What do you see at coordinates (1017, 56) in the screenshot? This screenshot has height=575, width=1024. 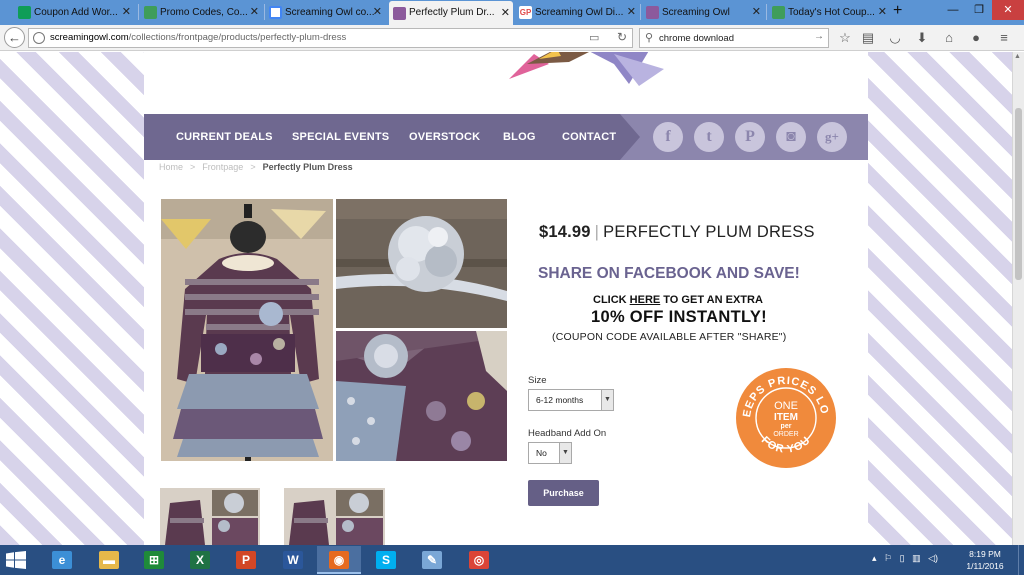 I see `scroll-up-arrow-icon: ▲` at bounding box center [1017, 56].